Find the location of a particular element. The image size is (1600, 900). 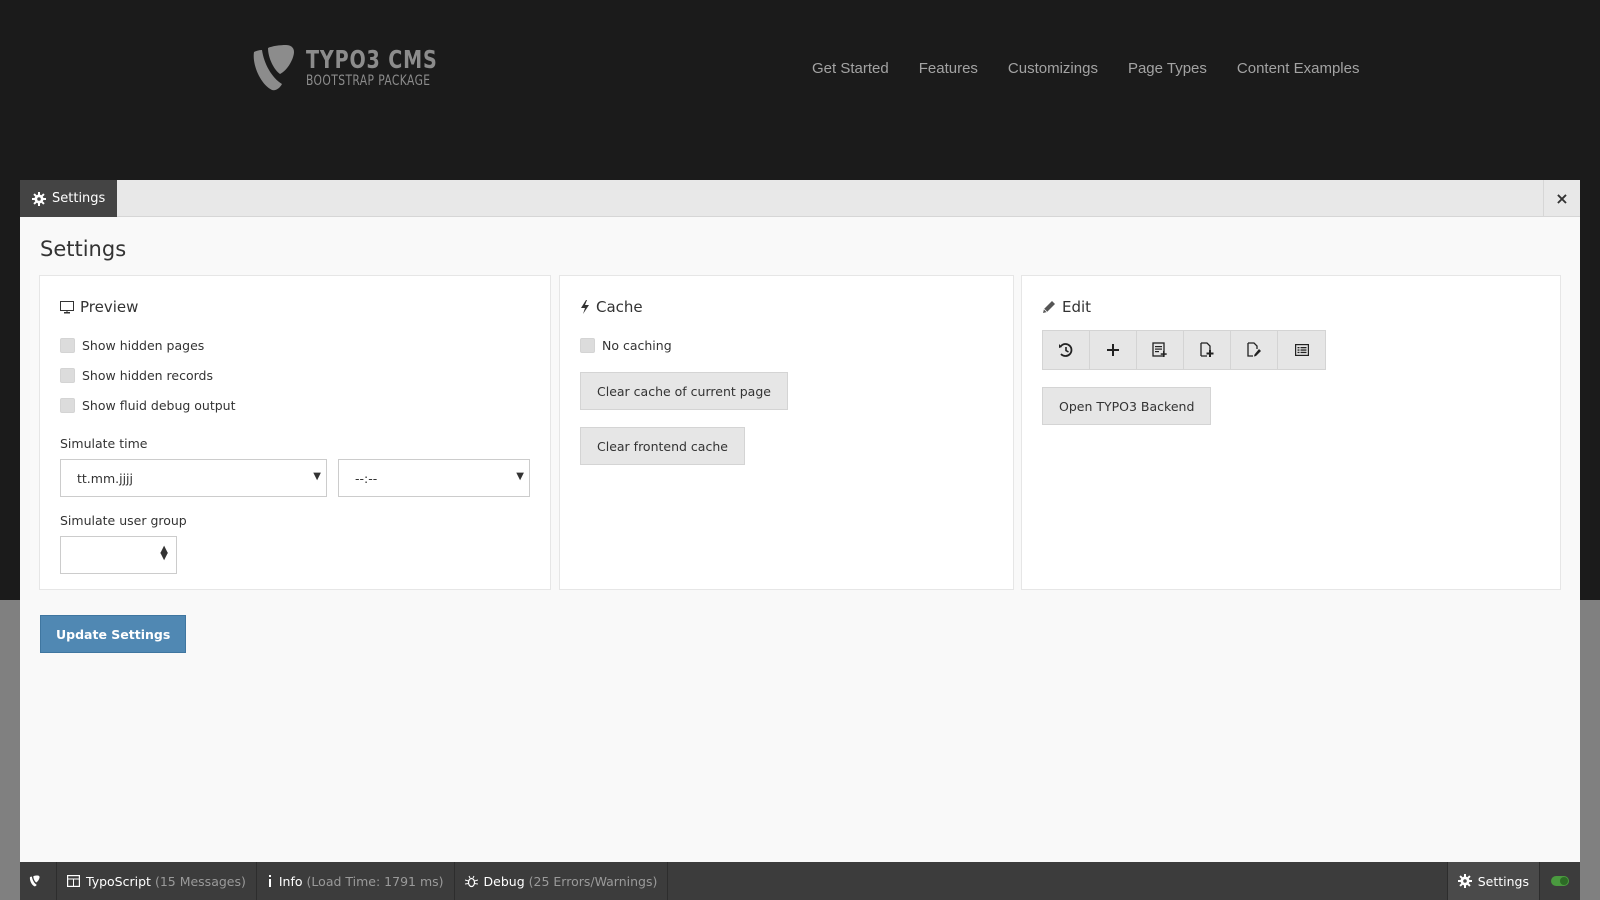

nav-customizings: Customizings is located at coordinates (1053, 68).